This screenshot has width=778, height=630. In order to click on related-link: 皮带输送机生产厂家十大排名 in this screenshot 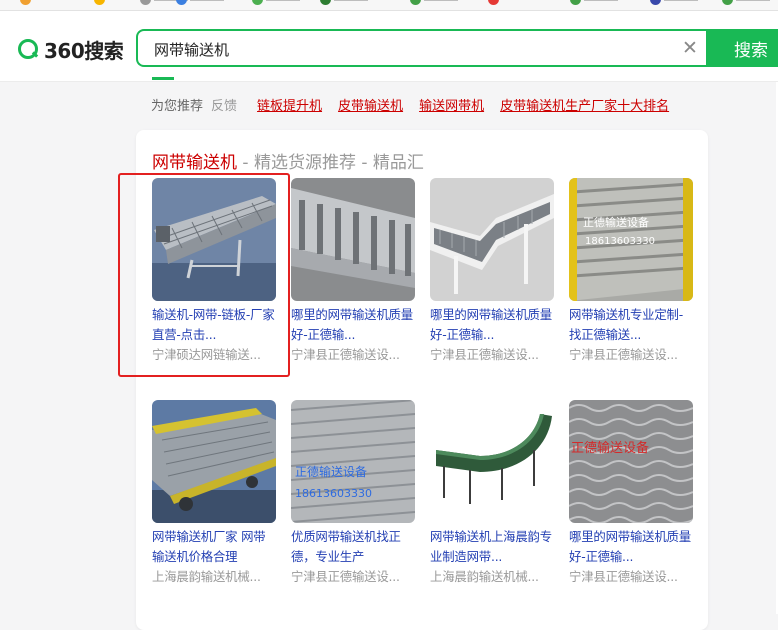, I will do `click(584, 105)`.